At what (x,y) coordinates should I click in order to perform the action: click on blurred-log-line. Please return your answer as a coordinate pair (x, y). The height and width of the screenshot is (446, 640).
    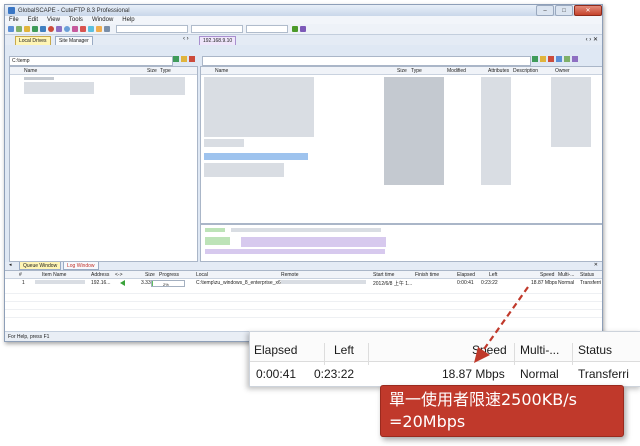
    Looking at the image, I should click on (313, 242).